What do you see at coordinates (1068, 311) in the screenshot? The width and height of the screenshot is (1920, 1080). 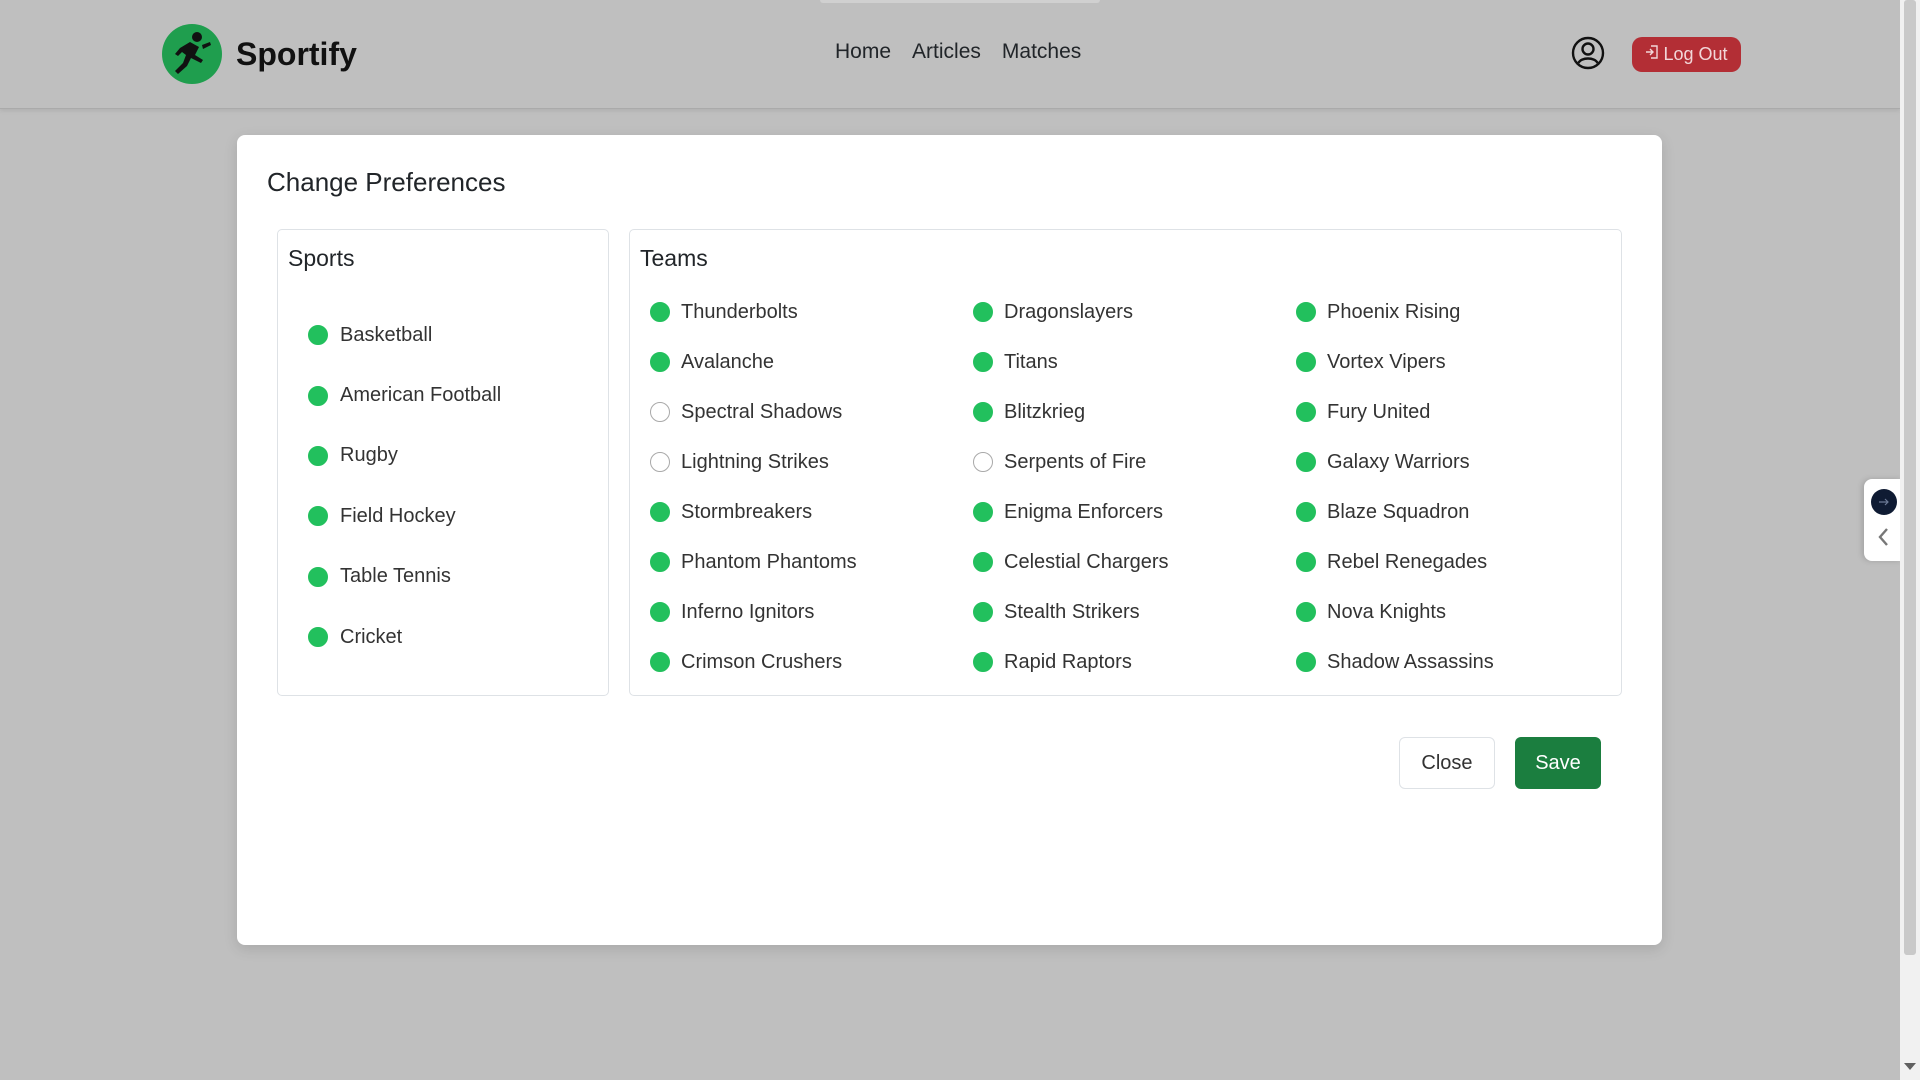 I see `team-option-label: Dragonslayers` at bounding box center [1068, 311].